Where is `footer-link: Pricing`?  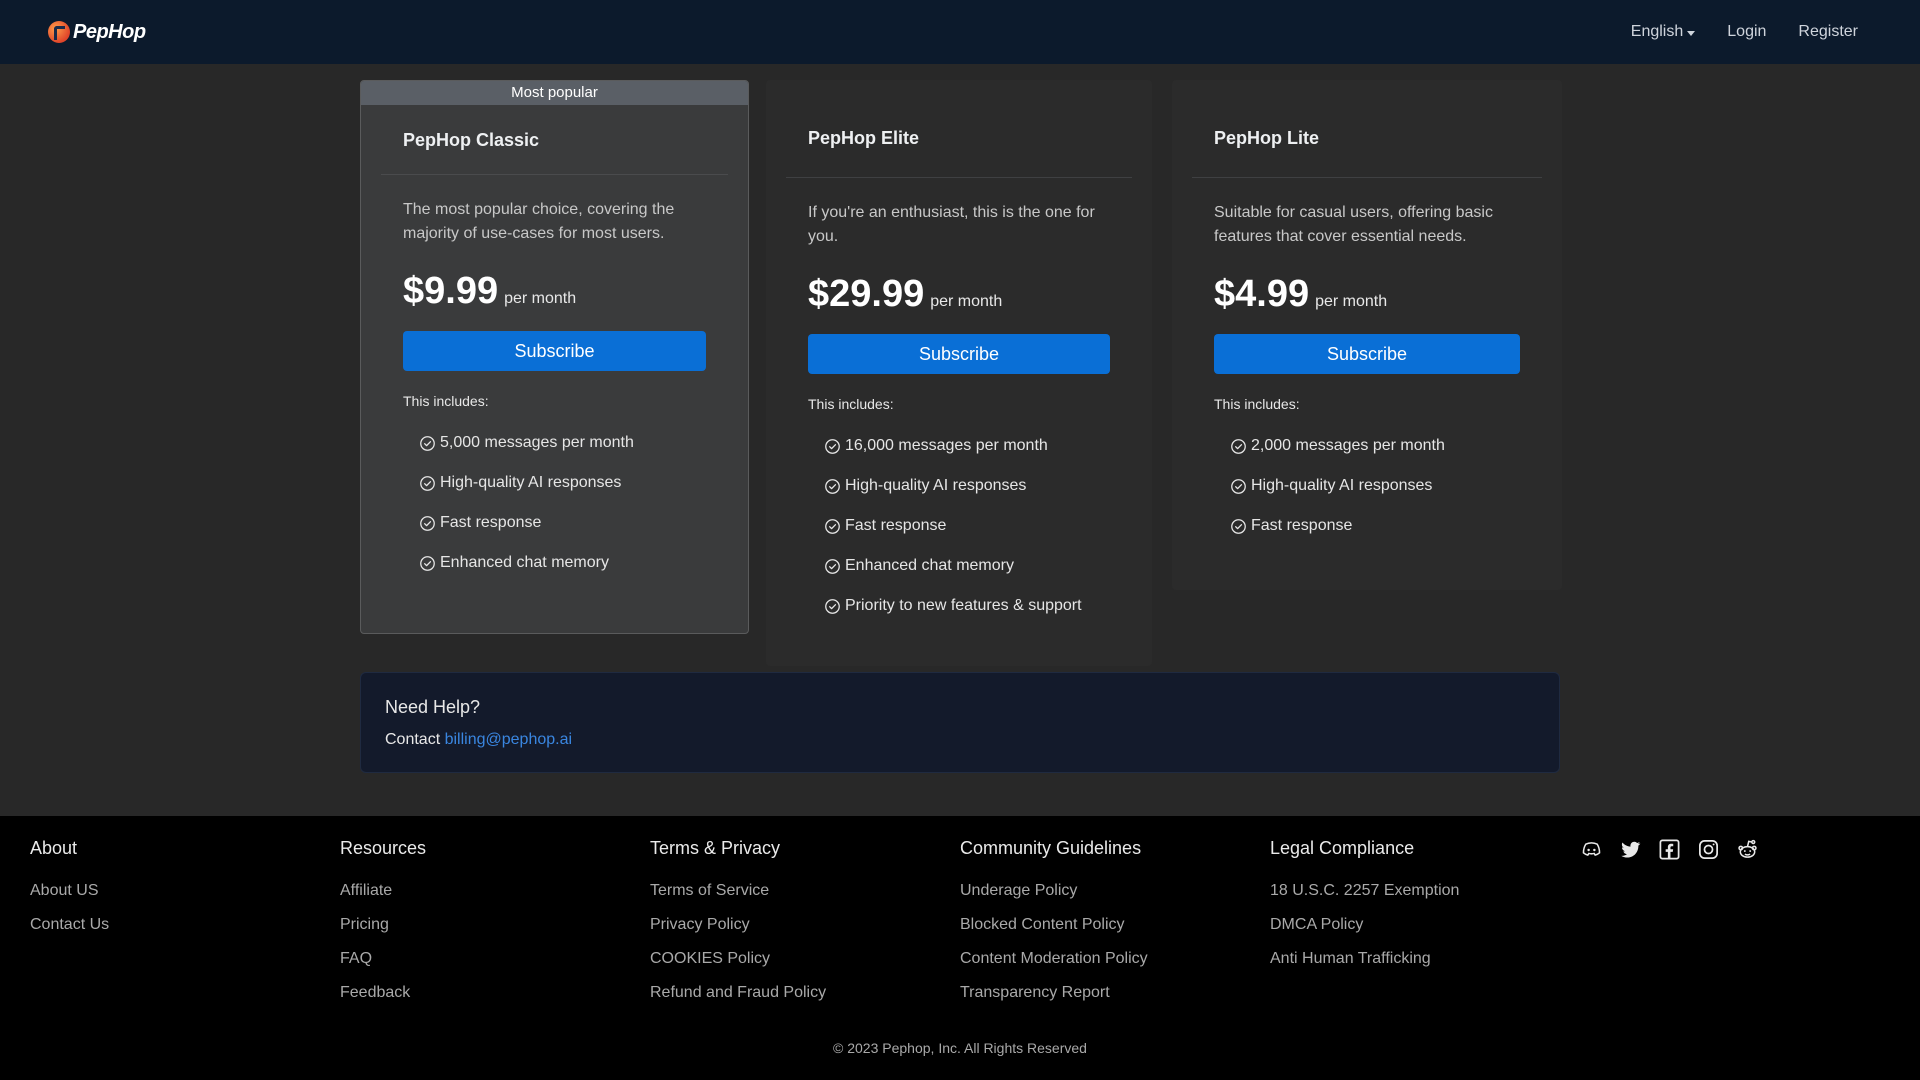 footer-link: Pricing is located at coordinates (383, 932).